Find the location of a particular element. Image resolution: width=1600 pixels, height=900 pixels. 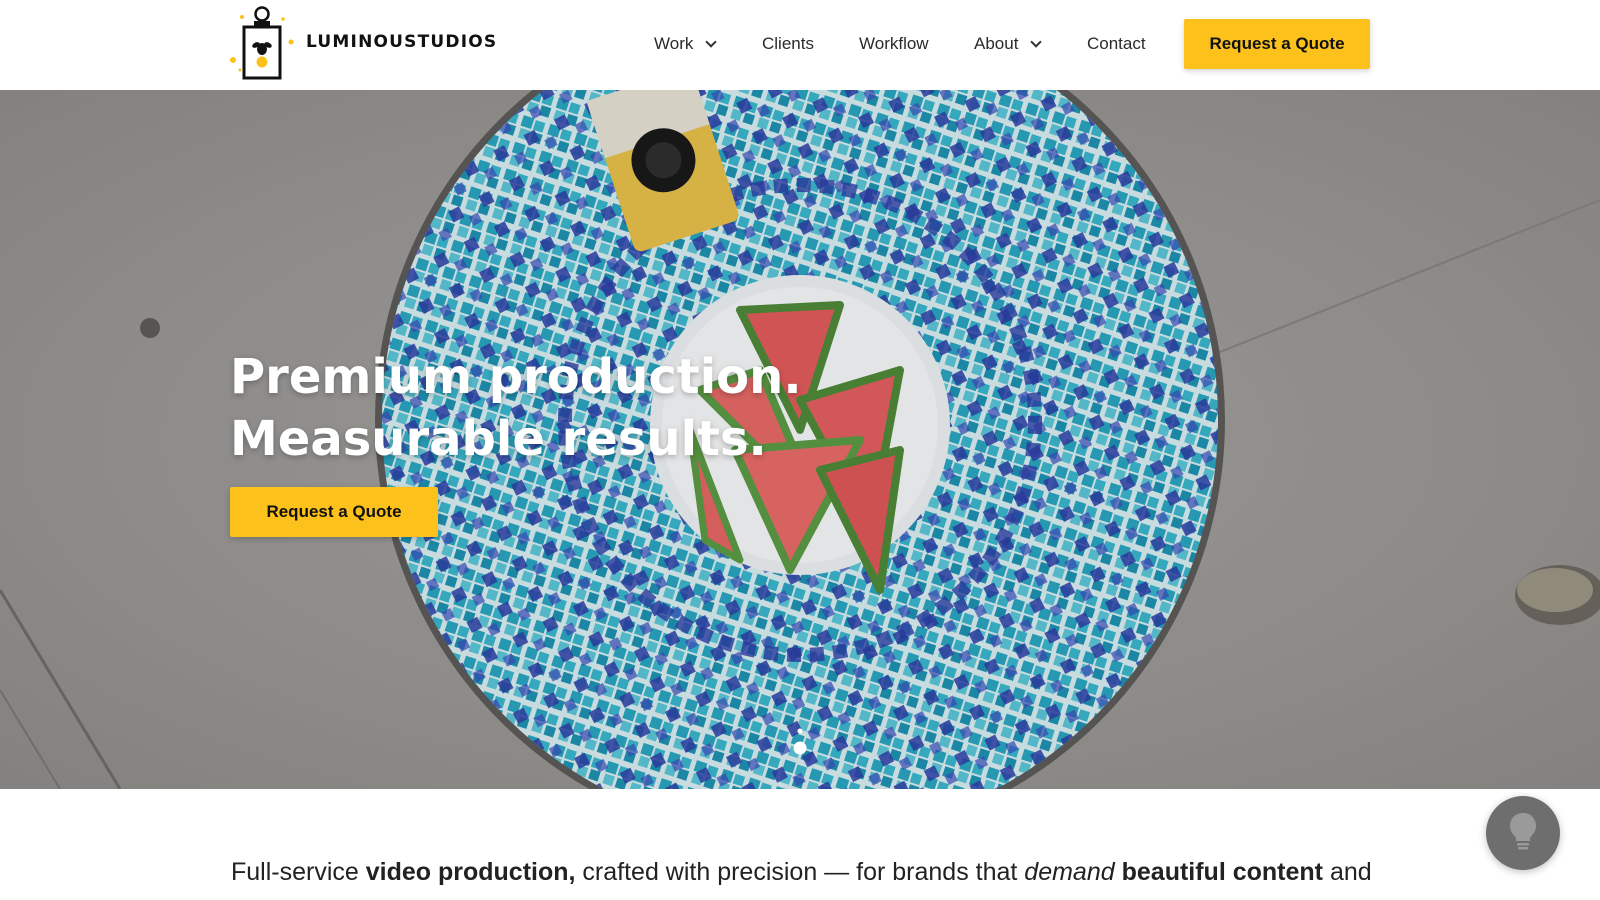

nav-item-about: About is located at coordinates (1008, 44).